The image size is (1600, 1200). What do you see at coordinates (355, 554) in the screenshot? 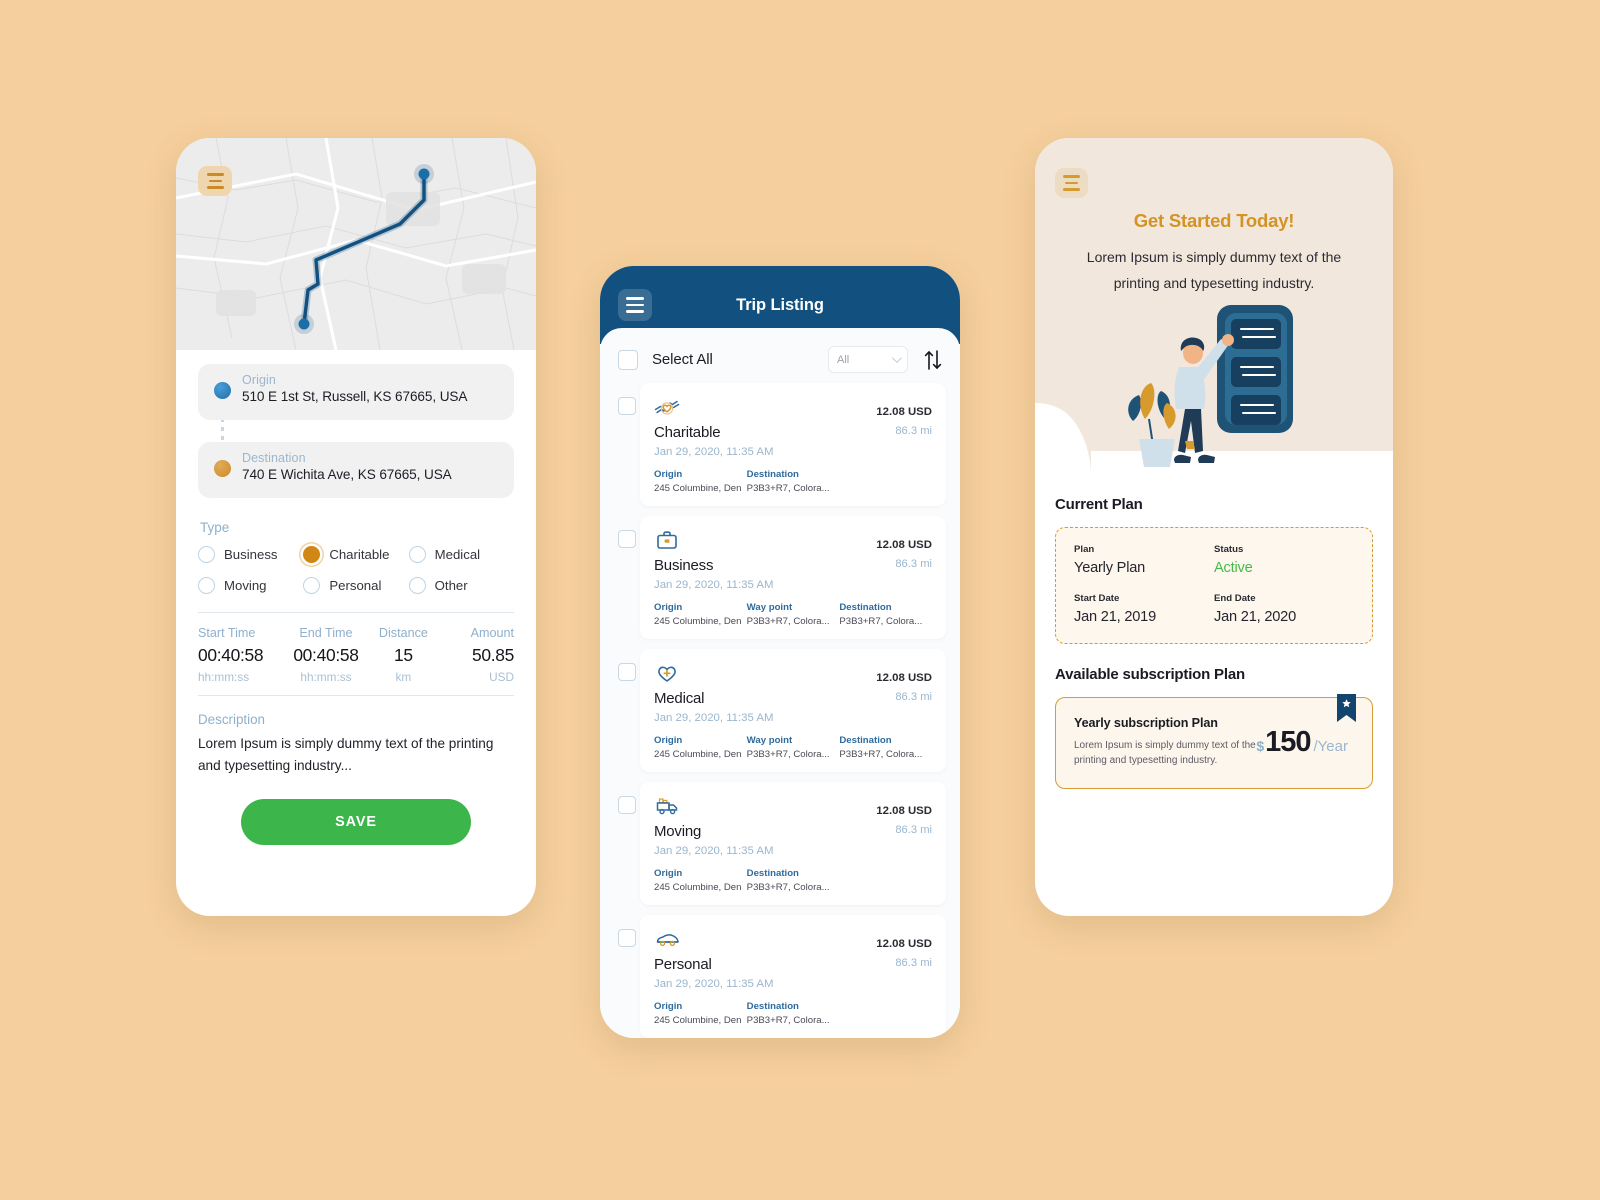
I see `radio-charitable: Charitable` at bounding box center [355, 554].